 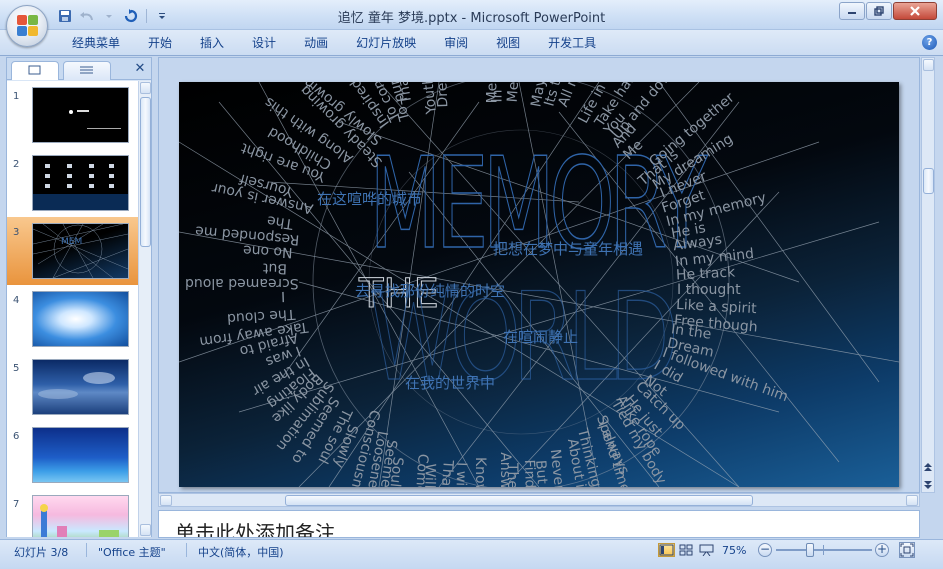 I want to click on normal-view-icon, so click(x=666, y=550).